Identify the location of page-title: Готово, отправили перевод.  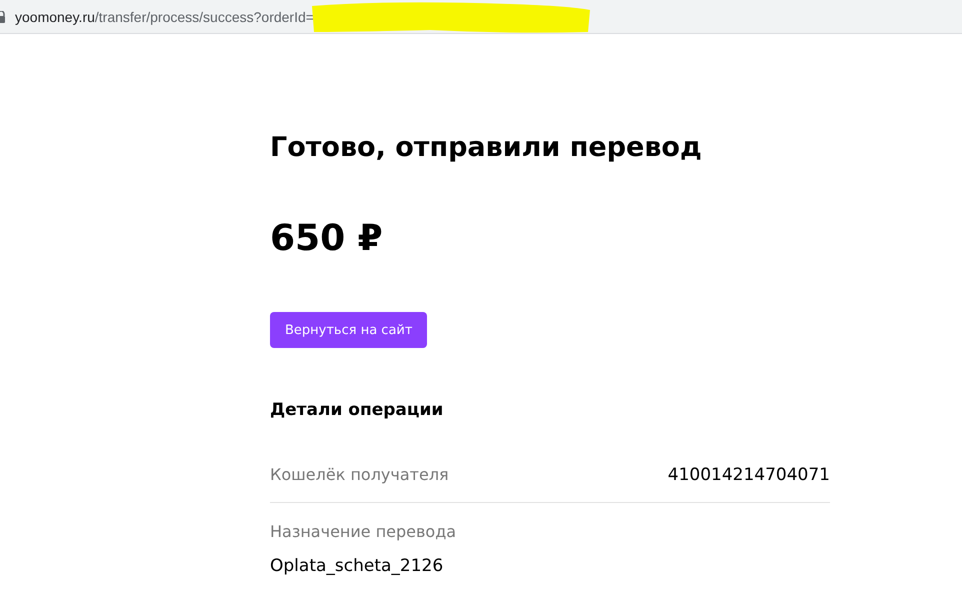
(486, 148).